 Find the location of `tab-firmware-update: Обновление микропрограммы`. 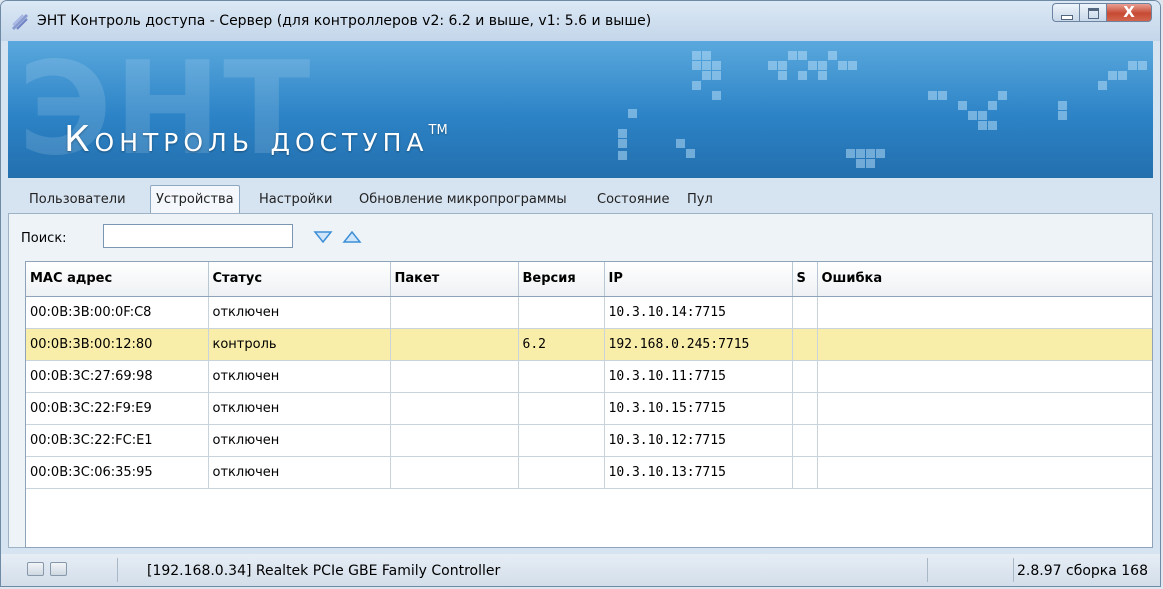

tab-firmware-update: Обновление микропрограммы is located at coordinates (463, 199).